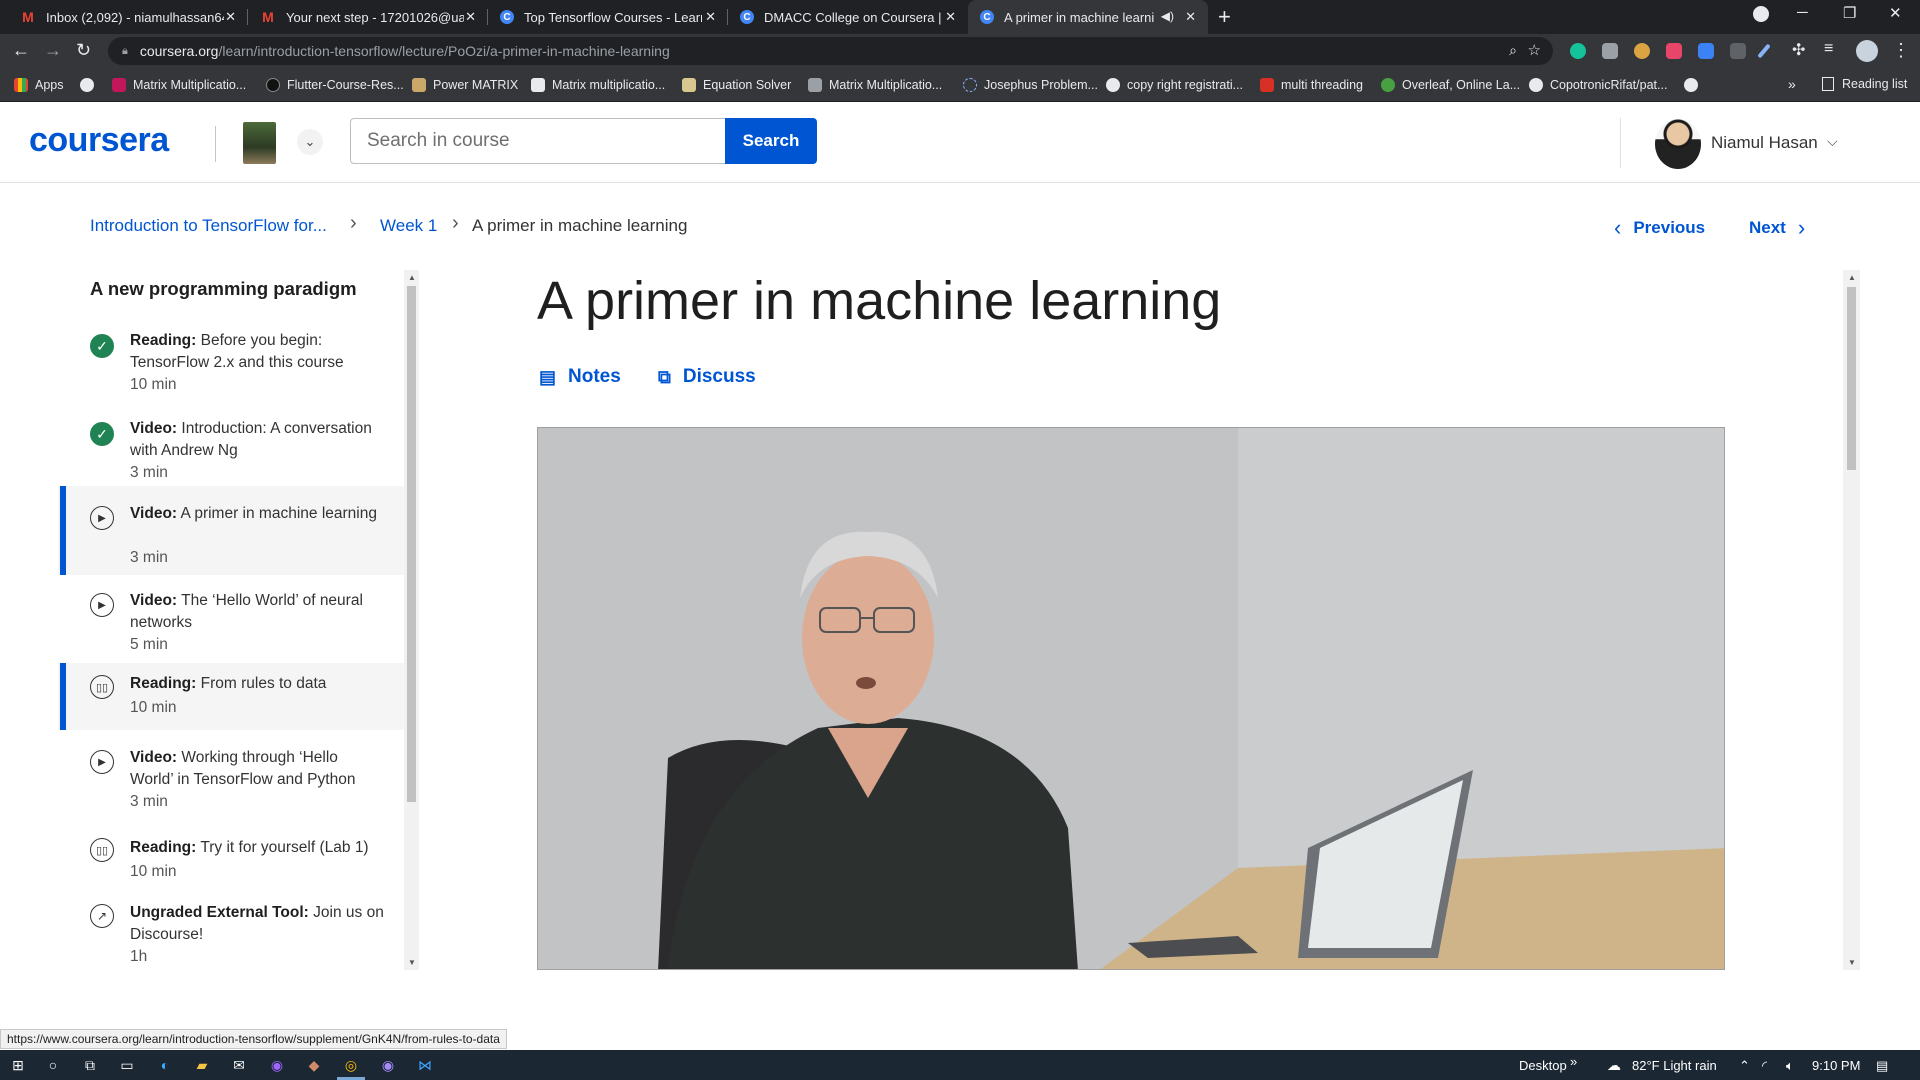 This screenshot has height=1080, width=1920. Describe the element at coordinates (165, 1065) in the screenshot. I see `edge-icon: ◐` at that location.